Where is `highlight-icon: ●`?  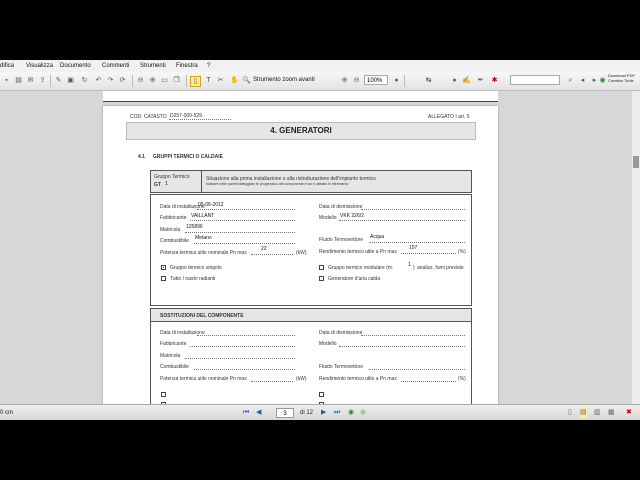 highlight-icon: ● is located at coordinates (454, 80).